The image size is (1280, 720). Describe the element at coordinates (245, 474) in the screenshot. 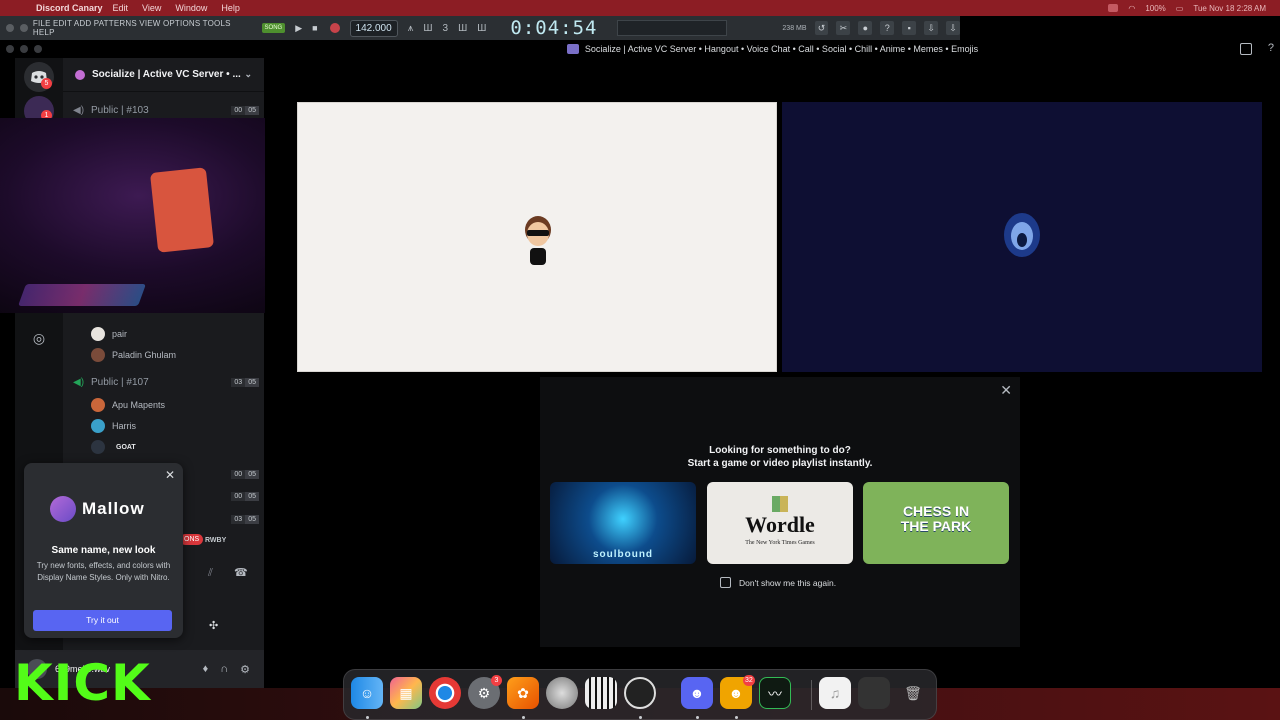

I see `user-count: 00 05` at that location.